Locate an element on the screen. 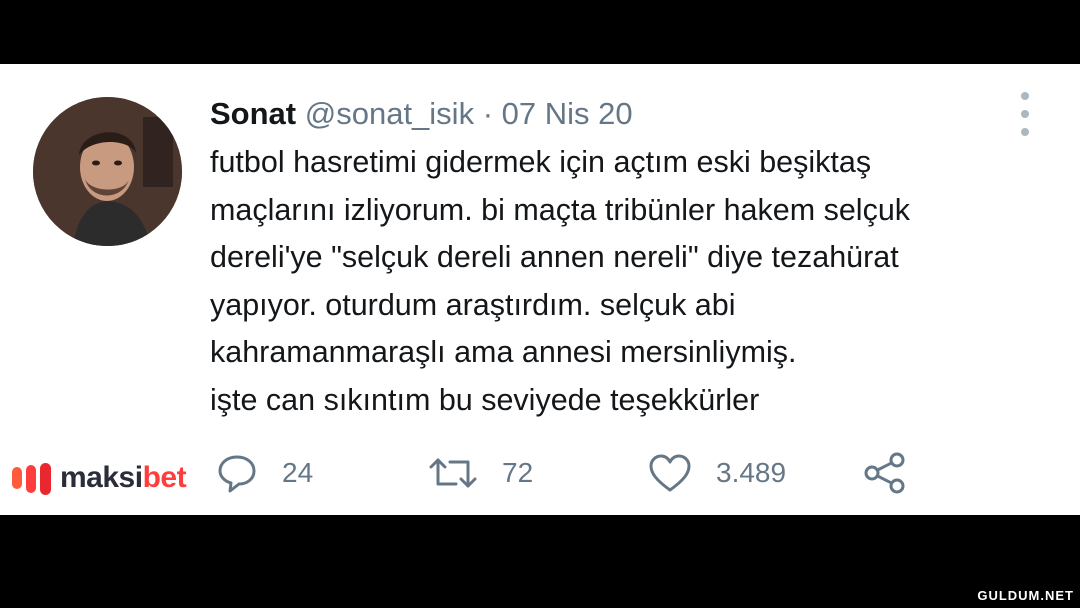  retweet-icon is located at coordinates (453, 473).